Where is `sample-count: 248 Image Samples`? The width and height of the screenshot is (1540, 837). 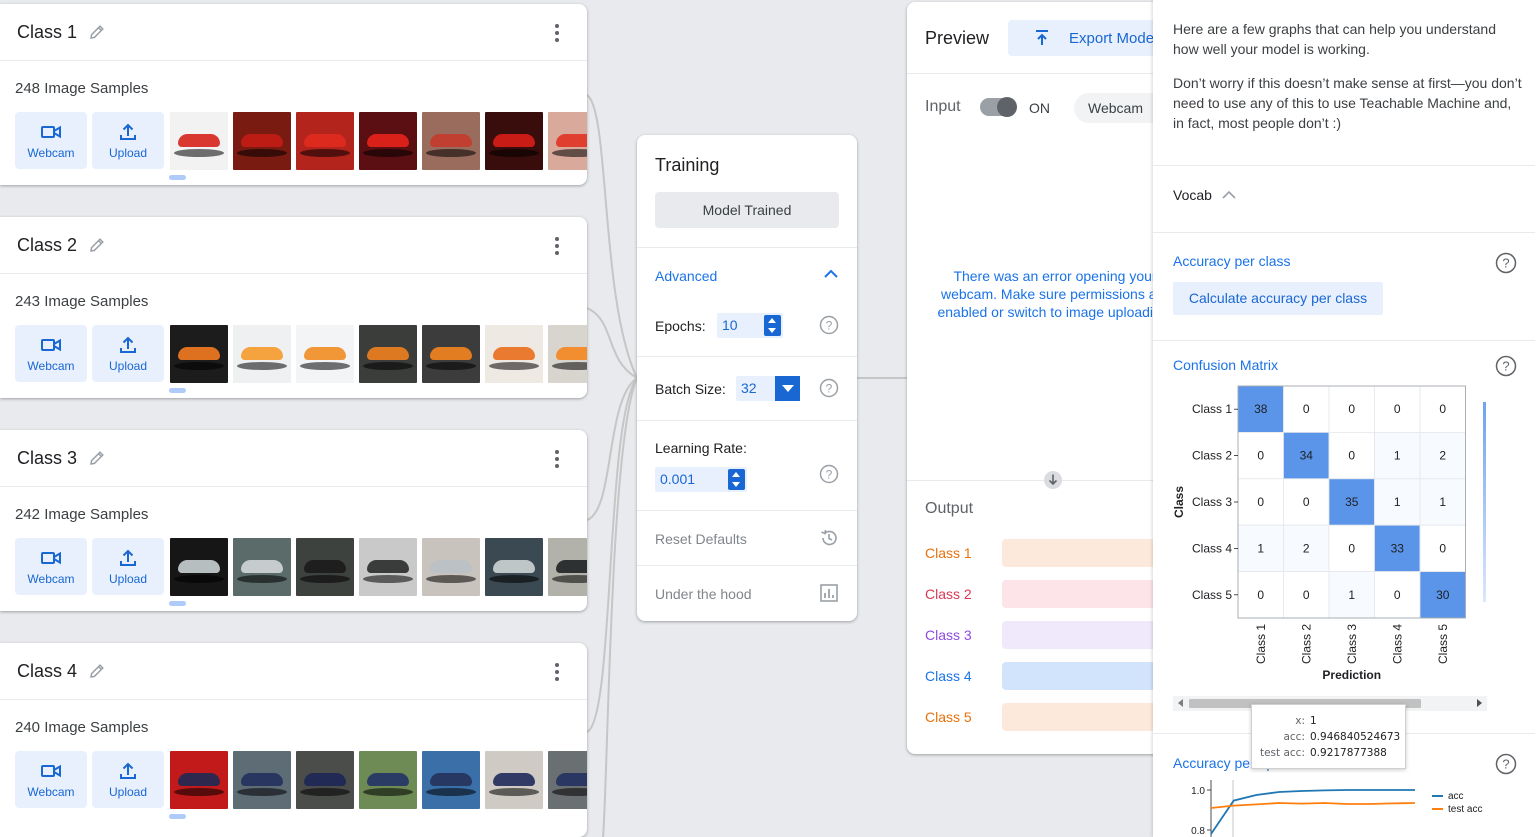 sample-count: 248 Image Samples is located at coordinates (82, 88).